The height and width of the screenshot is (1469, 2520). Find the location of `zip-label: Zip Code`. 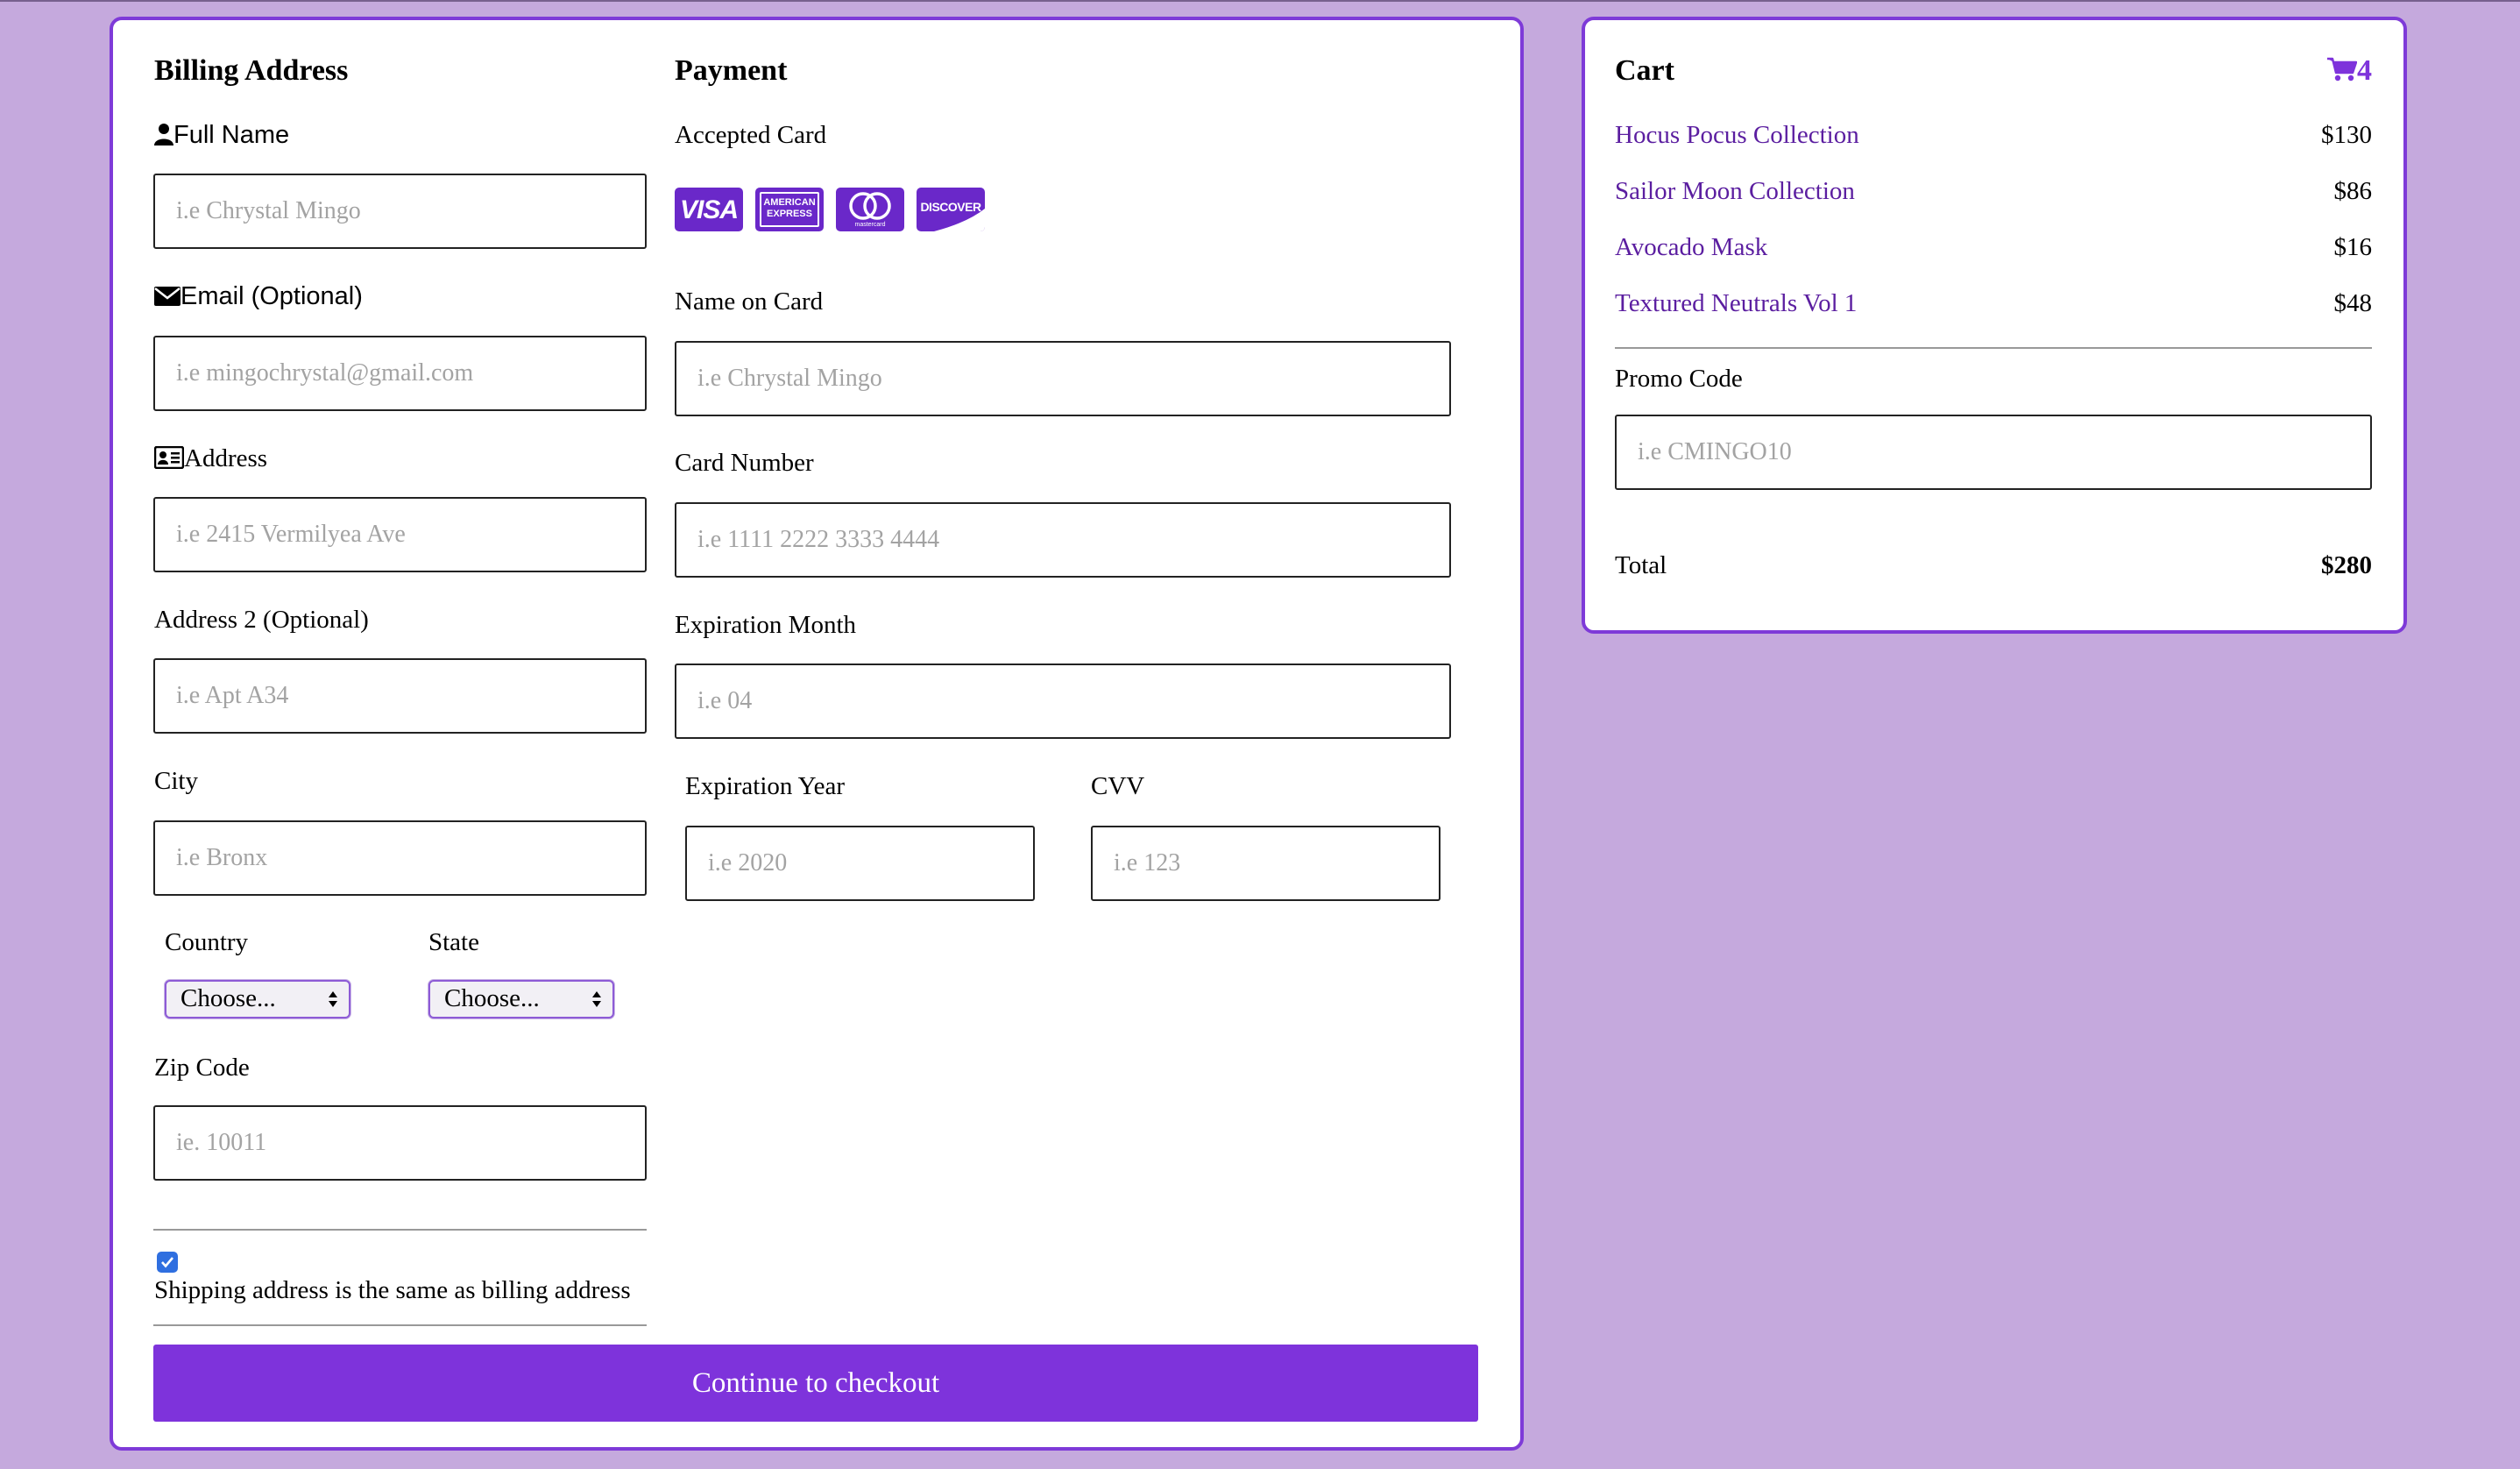

zip-label: Zip Code is located at coordinates (202, 1068).